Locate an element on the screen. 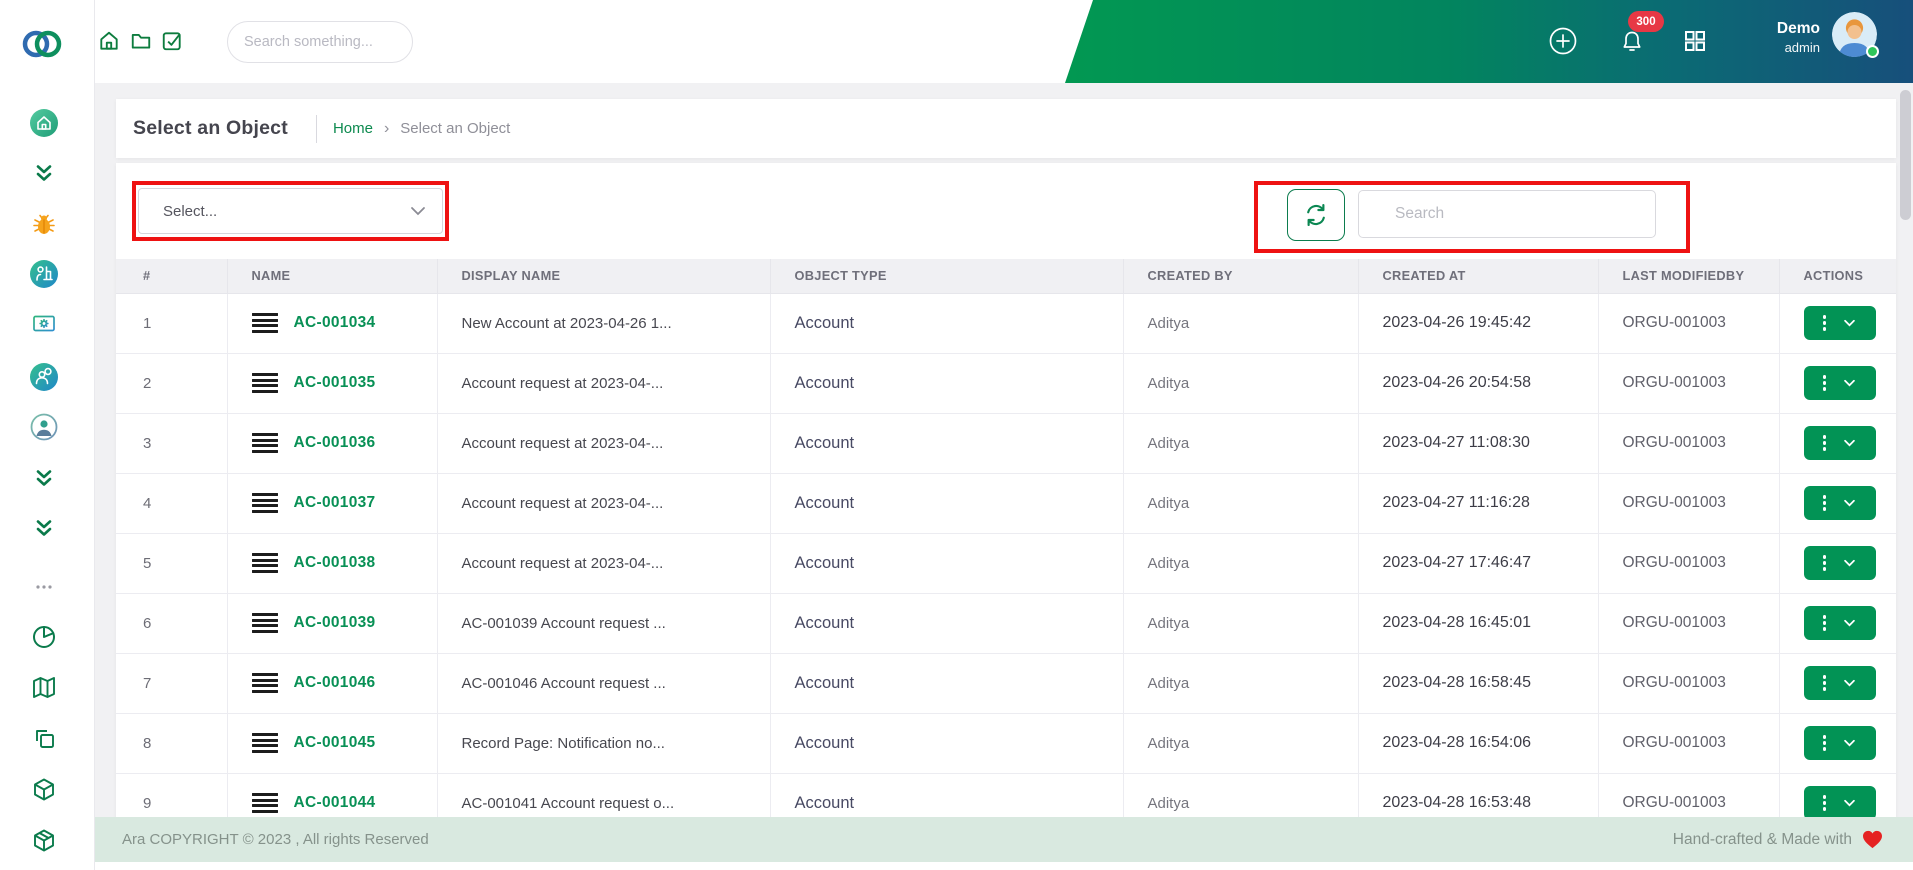  sidebar-user-search-icon is located at coordinates (44, 377).